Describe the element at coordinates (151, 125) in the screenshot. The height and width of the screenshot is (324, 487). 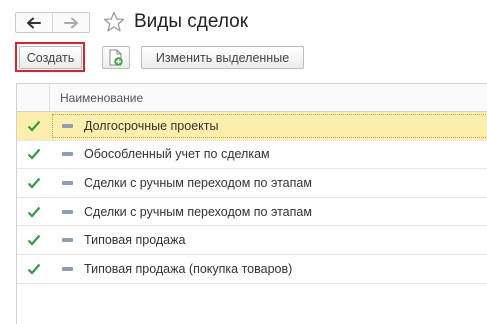
I see `row-name: Долгосрочные проекты` at that location.